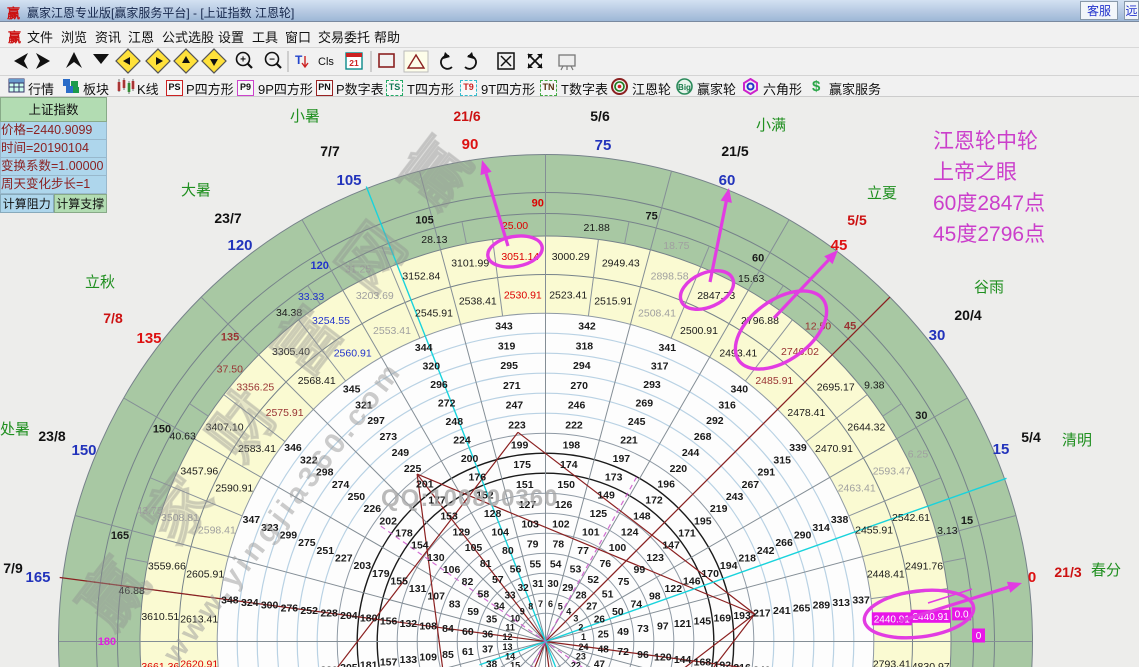  I want to click on svg-text: 103, so click(530, 525).